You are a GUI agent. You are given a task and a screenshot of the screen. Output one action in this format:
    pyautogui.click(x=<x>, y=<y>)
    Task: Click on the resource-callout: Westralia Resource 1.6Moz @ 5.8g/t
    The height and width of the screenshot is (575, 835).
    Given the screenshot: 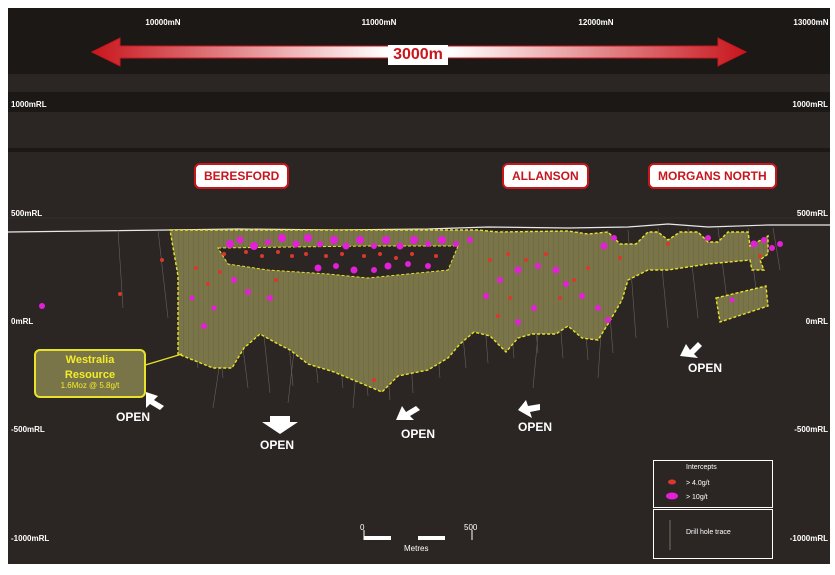 What is the action you would take?
    pyautogui.click(x=90, y=373)
    